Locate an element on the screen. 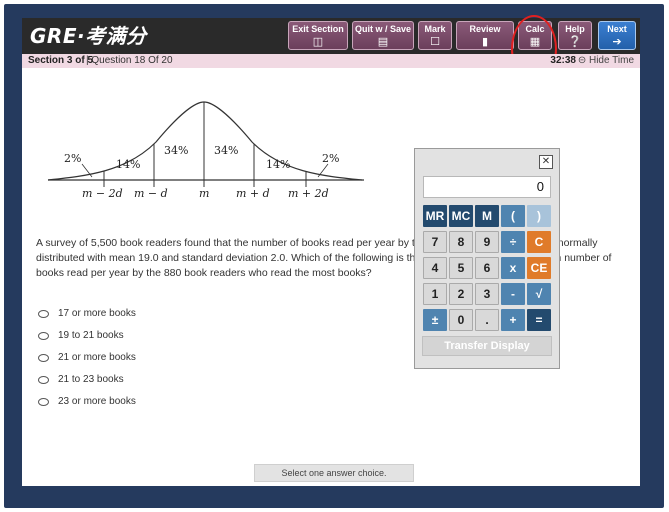  calc-key-3: 3 is located at coordinates (487, 294).